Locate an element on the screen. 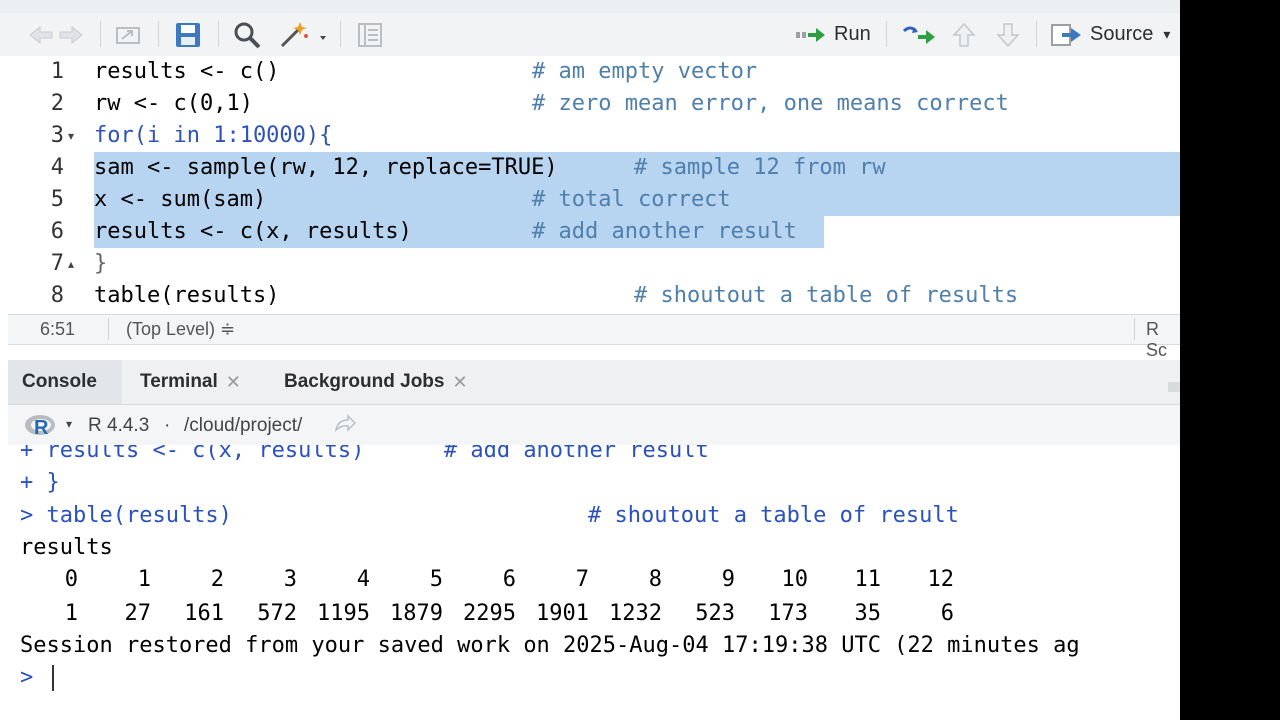 The image size is (1280, 720). code-comment: # shoutout a table of results is located at coordinates (826, 295).